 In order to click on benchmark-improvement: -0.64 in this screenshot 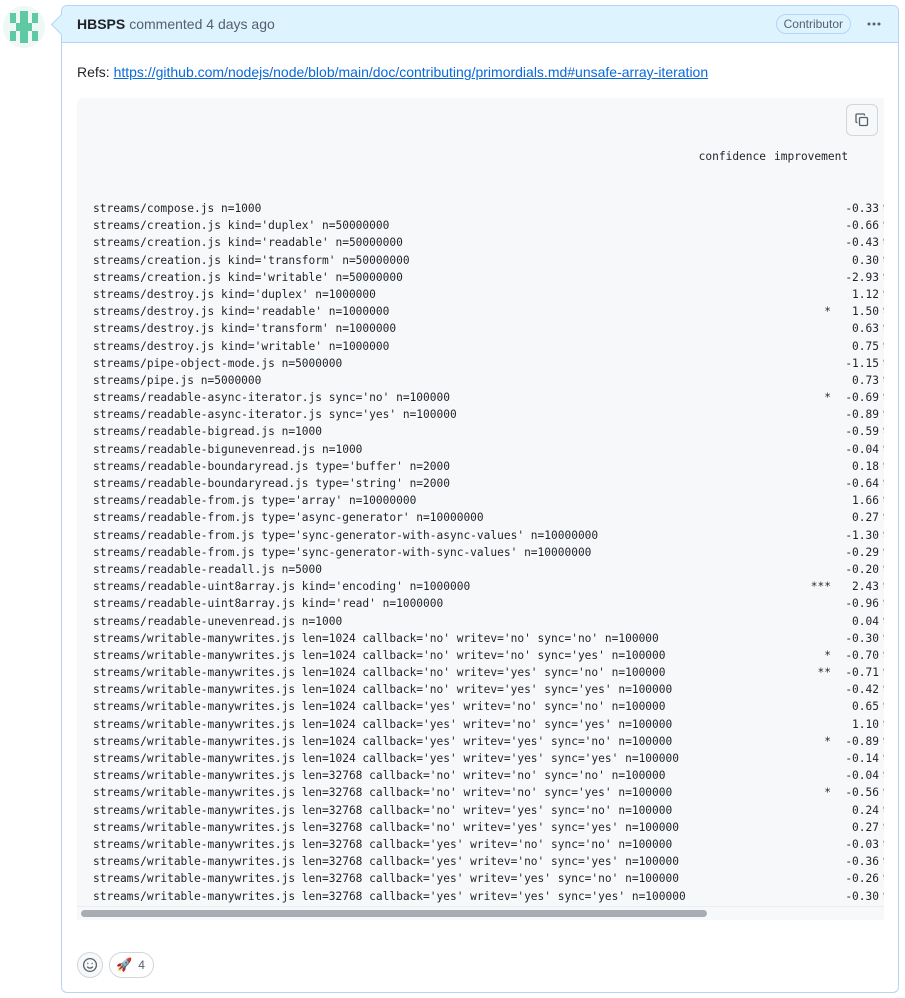, I will do `click(862, 483)`.